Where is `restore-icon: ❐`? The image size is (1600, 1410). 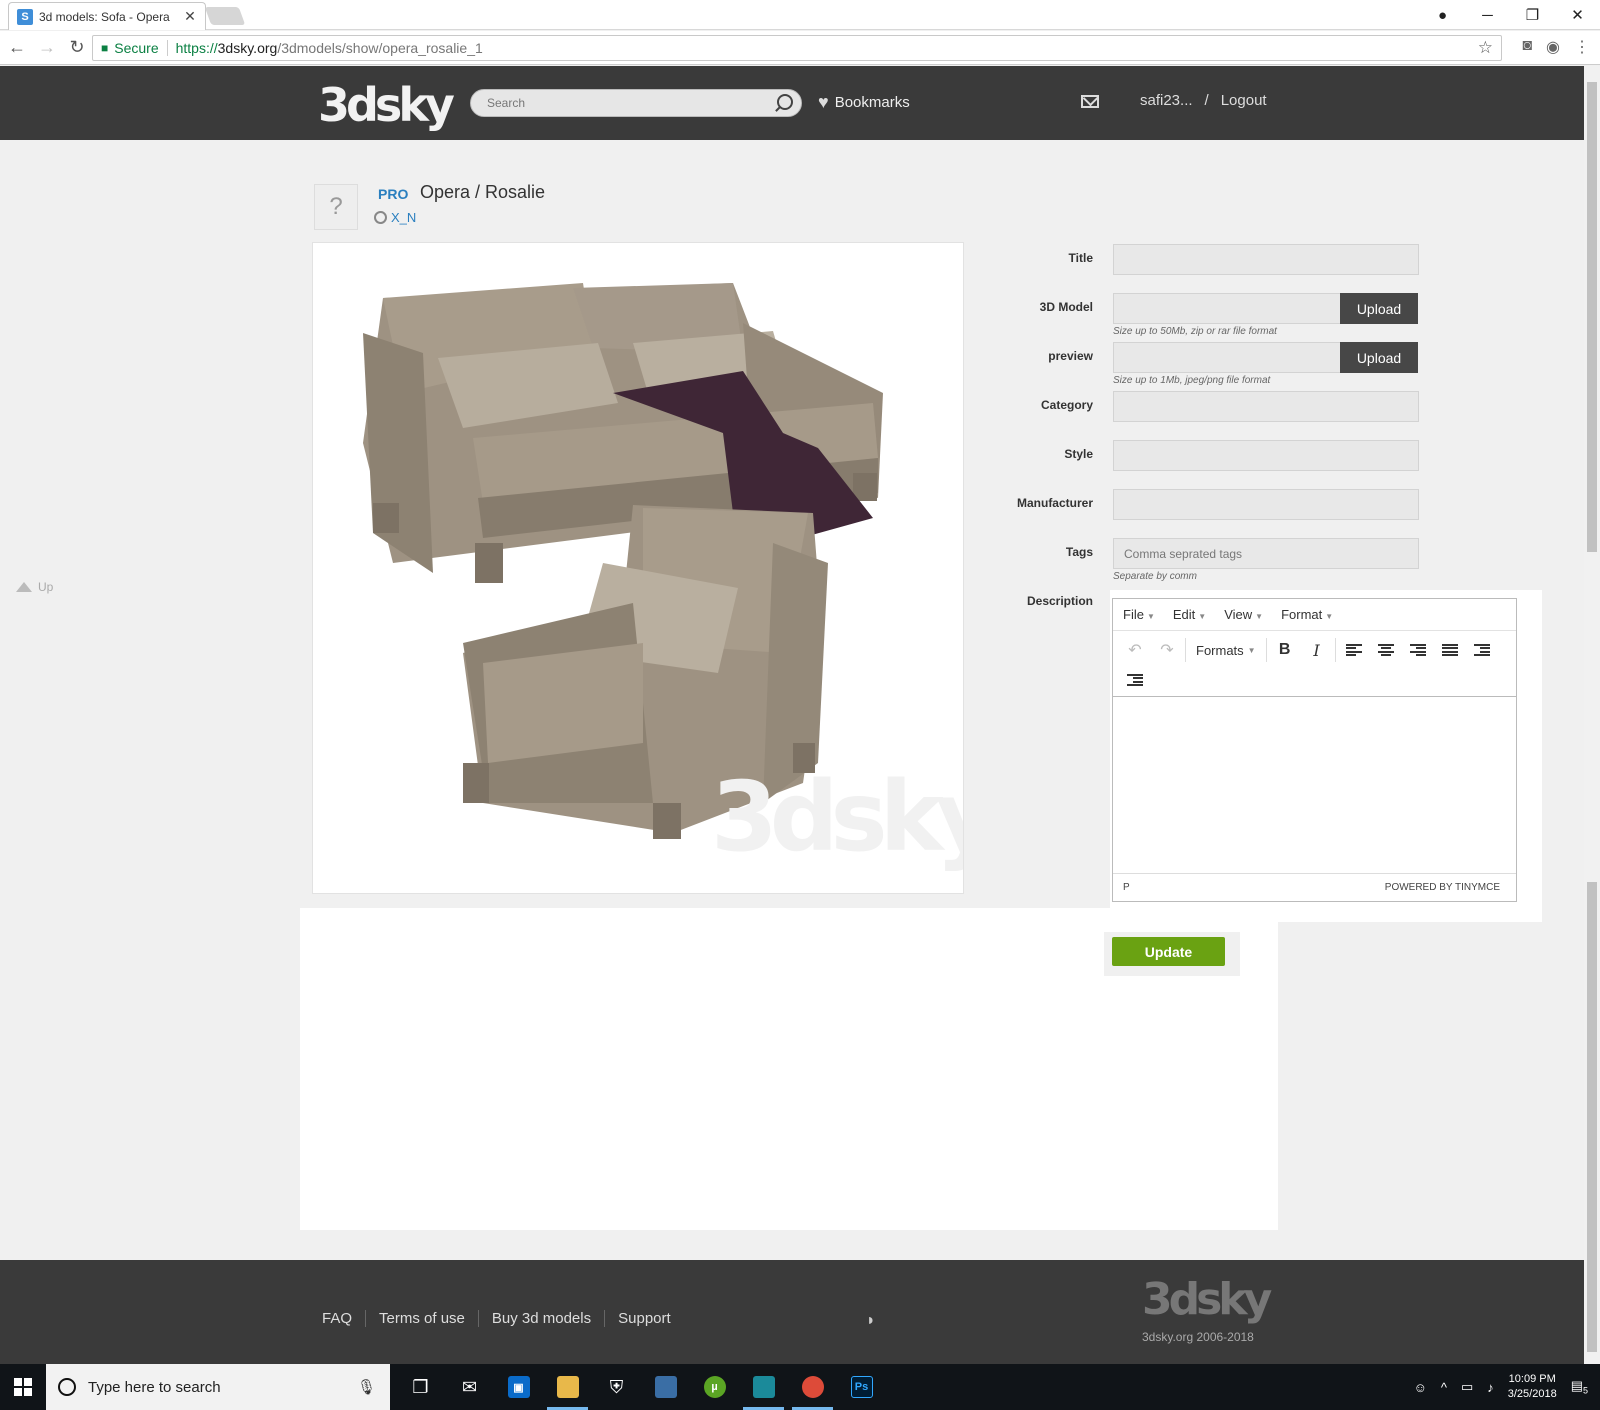 restore-icon: ❐ is located at coordinates (1532, 15).